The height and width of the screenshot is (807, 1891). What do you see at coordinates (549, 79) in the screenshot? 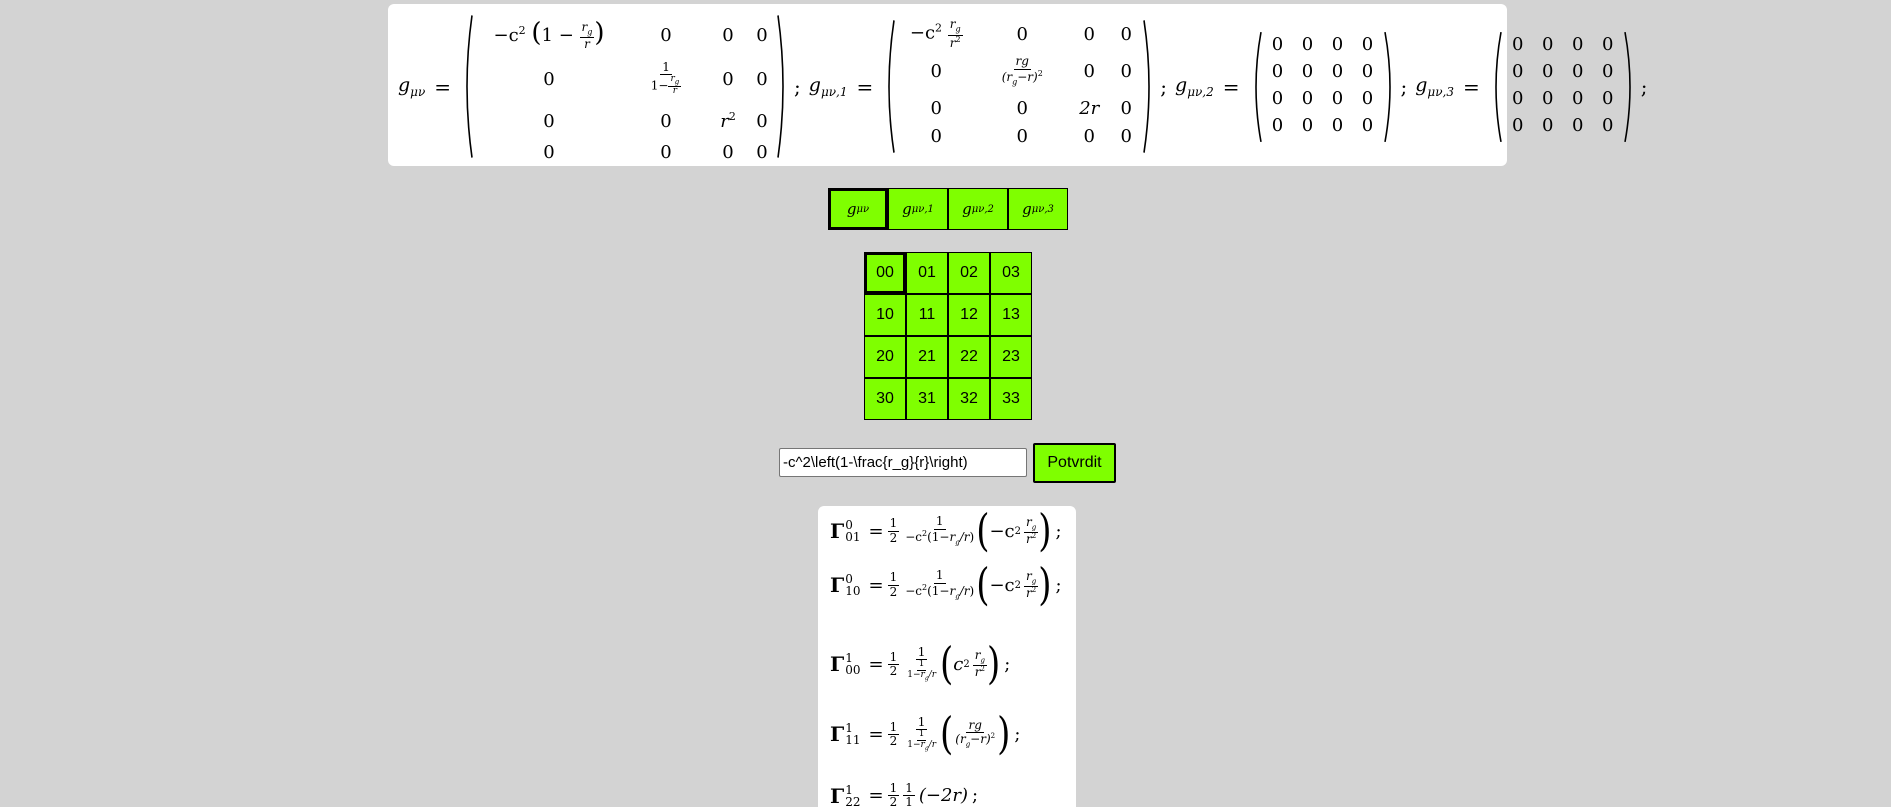
I see `g-cell-10: 0` at bounding box center [549, 79].